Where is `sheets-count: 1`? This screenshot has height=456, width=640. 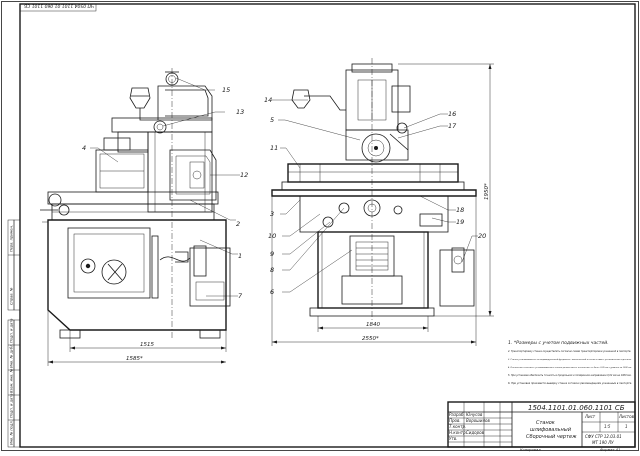 sheets-count: 1 is located at coordinates (626, 426).